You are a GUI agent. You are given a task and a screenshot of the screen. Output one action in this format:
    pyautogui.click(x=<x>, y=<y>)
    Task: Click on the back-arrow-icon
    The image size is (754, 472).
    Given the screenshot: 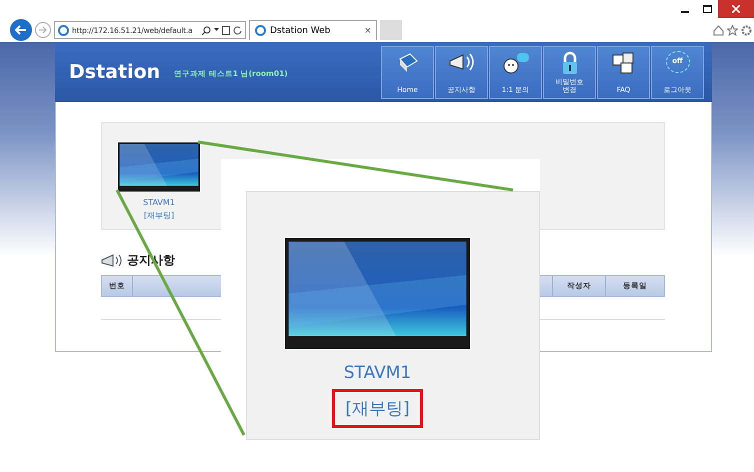 What is the action you would take?
    pyautogui.click(x=21, y=30)
    